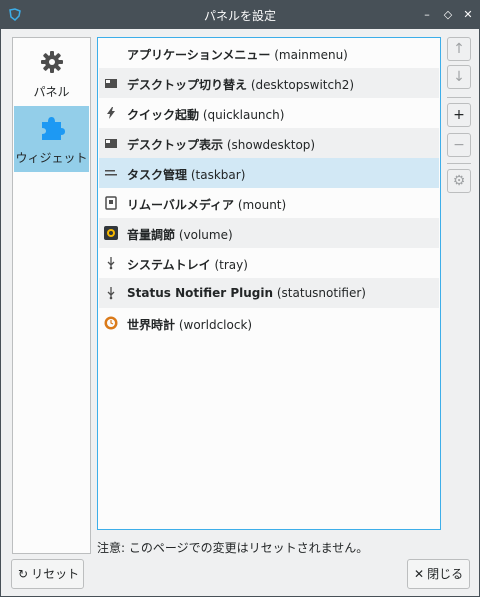  I want to click on list-item: 世界時計 (worldclock), so click(269, 323).